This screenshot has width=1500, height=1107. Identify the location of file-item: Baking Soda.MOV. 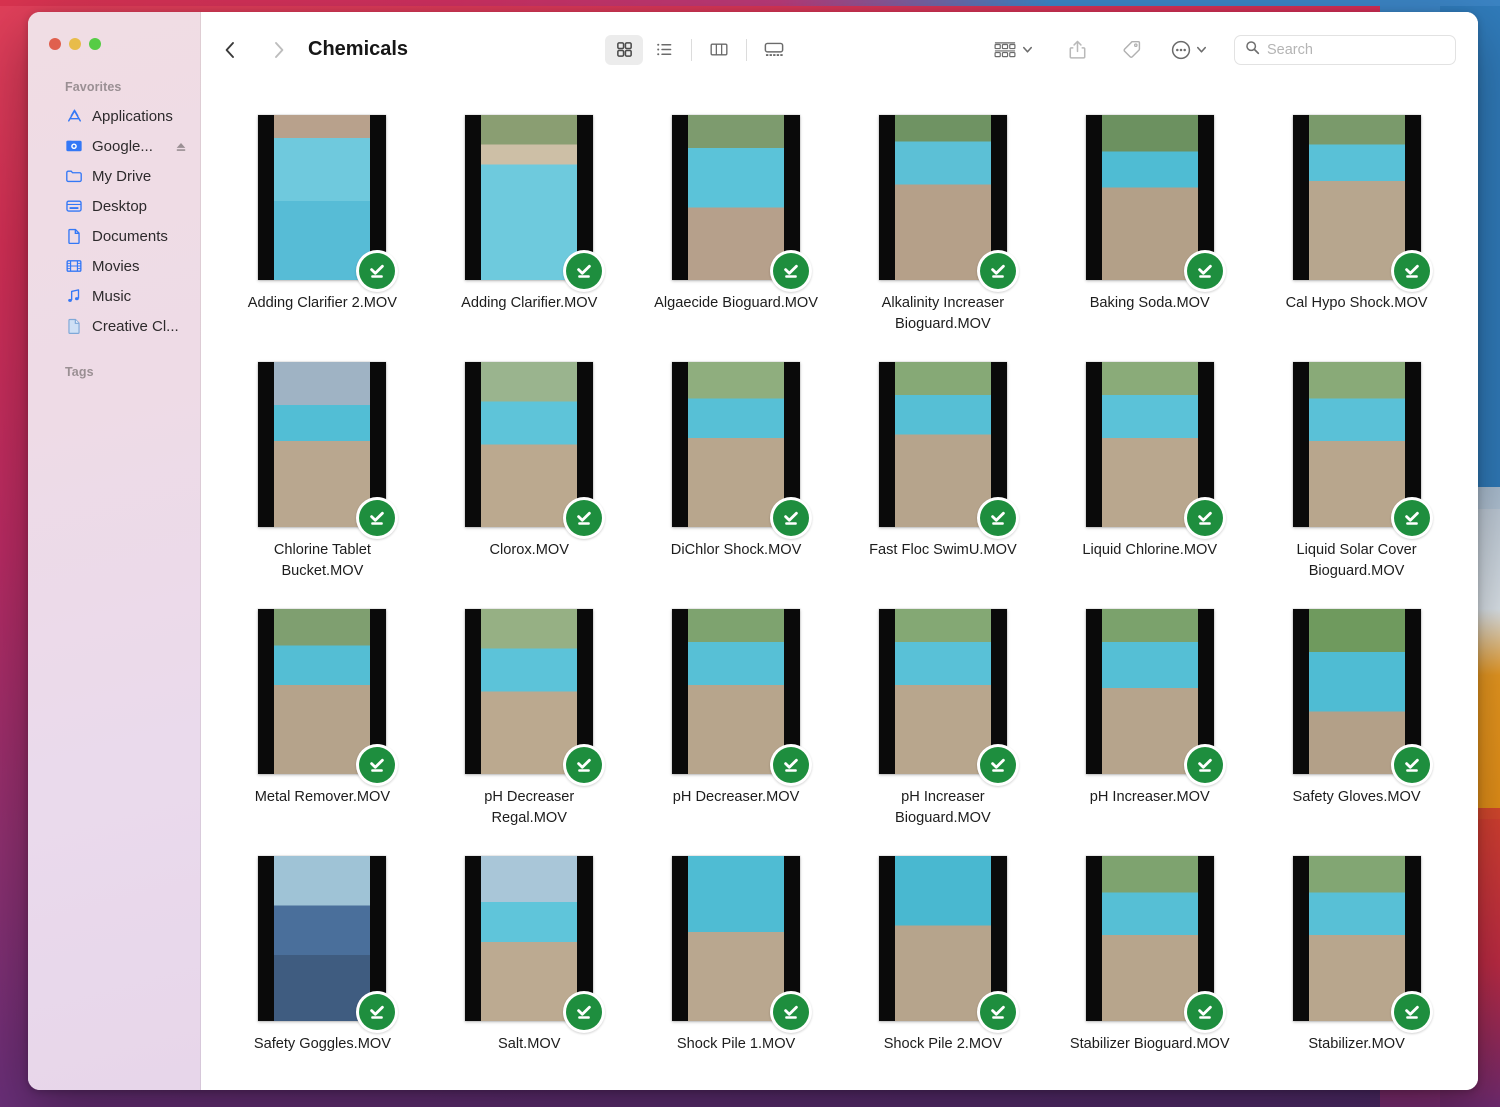
(1149, 226).